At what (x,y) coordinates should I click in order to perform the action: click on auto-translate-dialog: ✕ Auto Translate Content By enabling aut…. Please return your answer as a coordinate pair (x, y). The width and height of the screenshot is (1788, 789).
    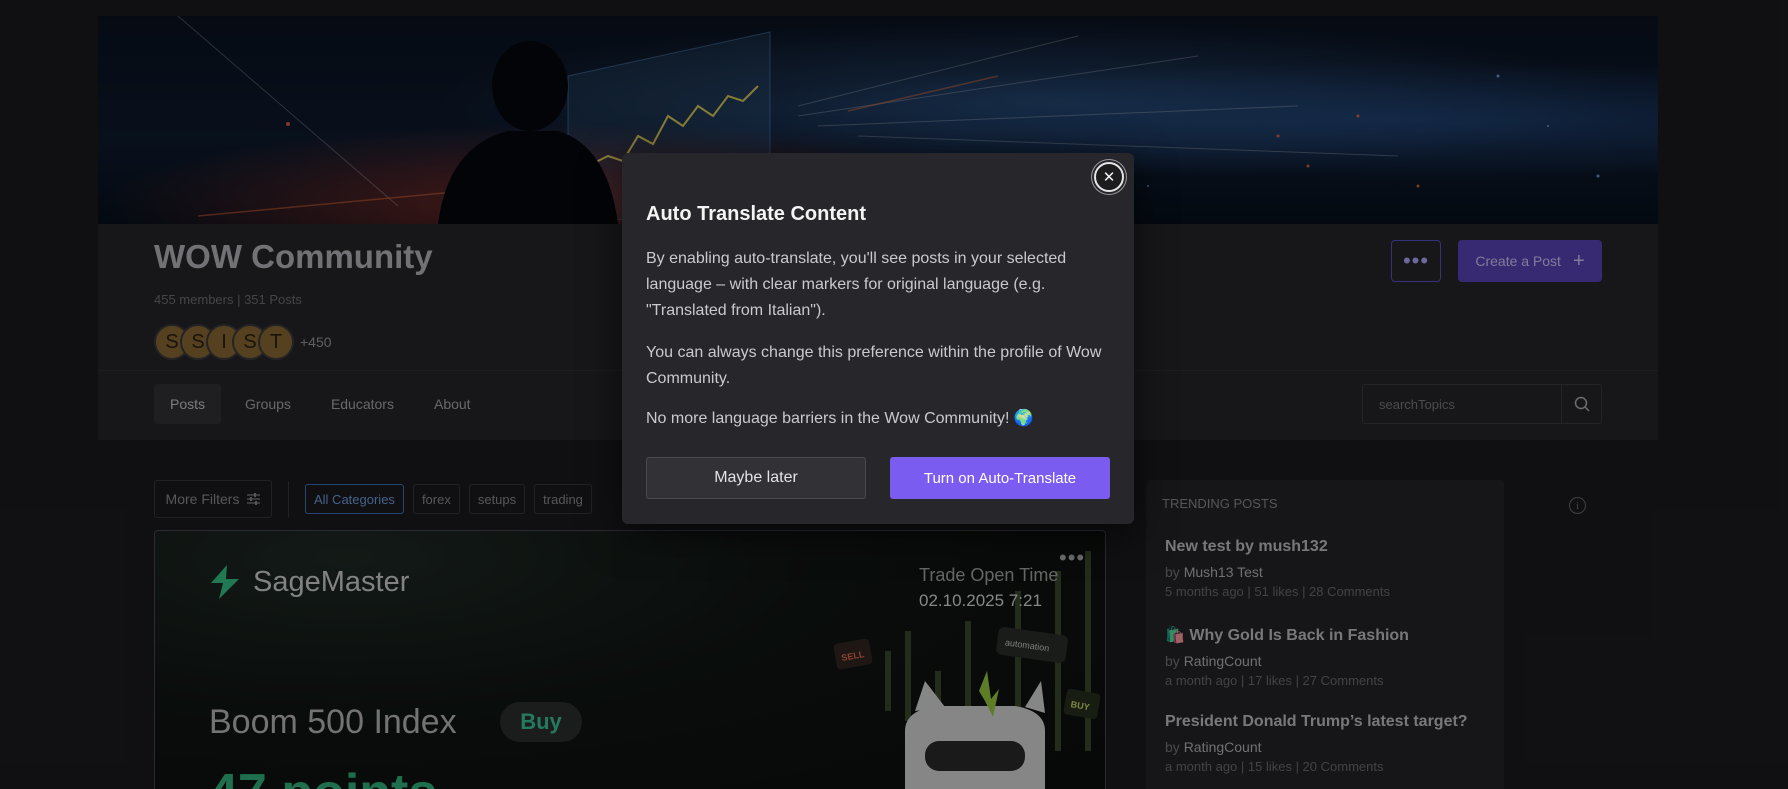
    Looking at the image, I should click on (878, 338).